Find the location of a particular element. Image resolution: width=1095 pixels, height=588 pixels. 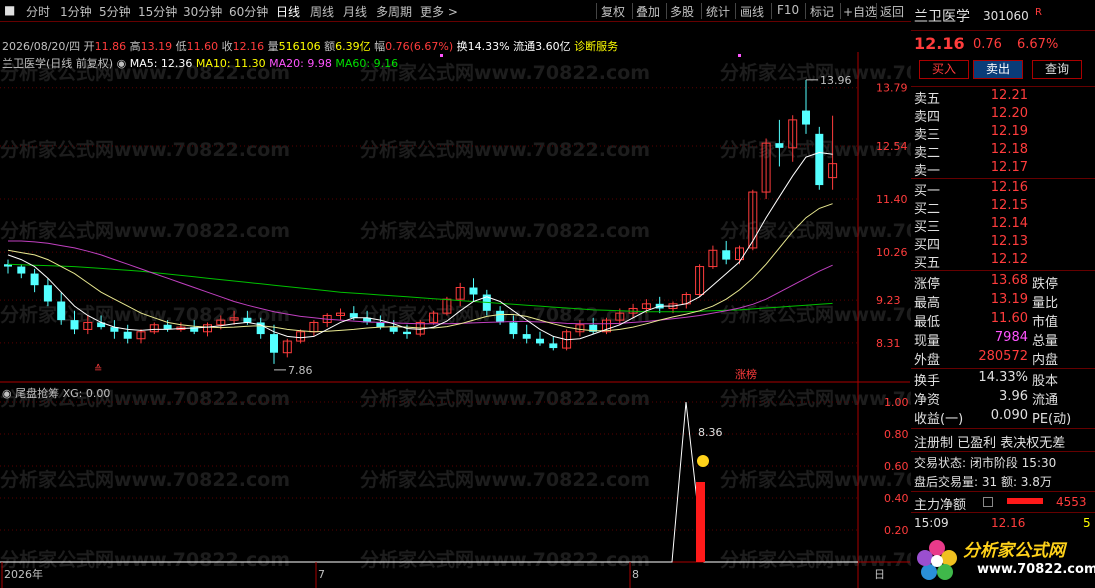

back-button: 返回 is located at coordinates (892, 11).